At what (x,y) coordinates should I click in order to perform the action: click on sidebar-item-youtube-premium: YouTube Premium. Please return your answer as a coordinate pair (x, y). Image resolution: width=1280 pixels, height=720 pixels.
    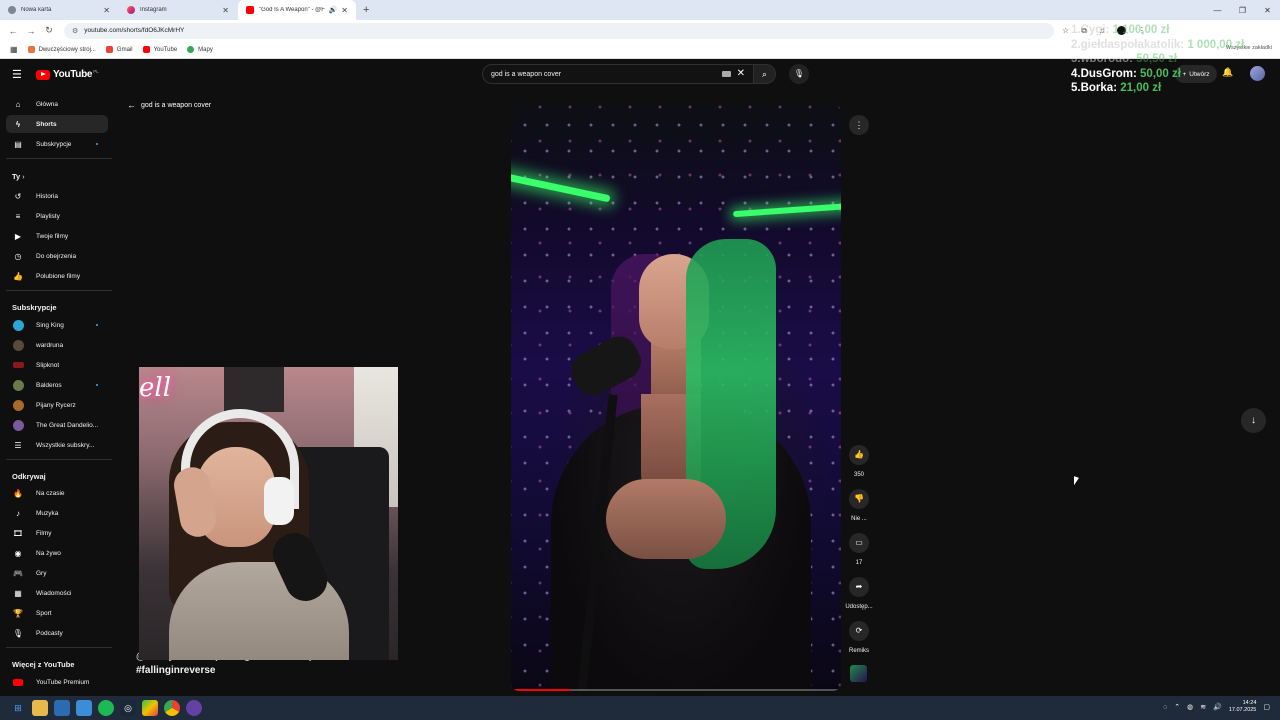
    Looking at the image, I should click on (57, 682).